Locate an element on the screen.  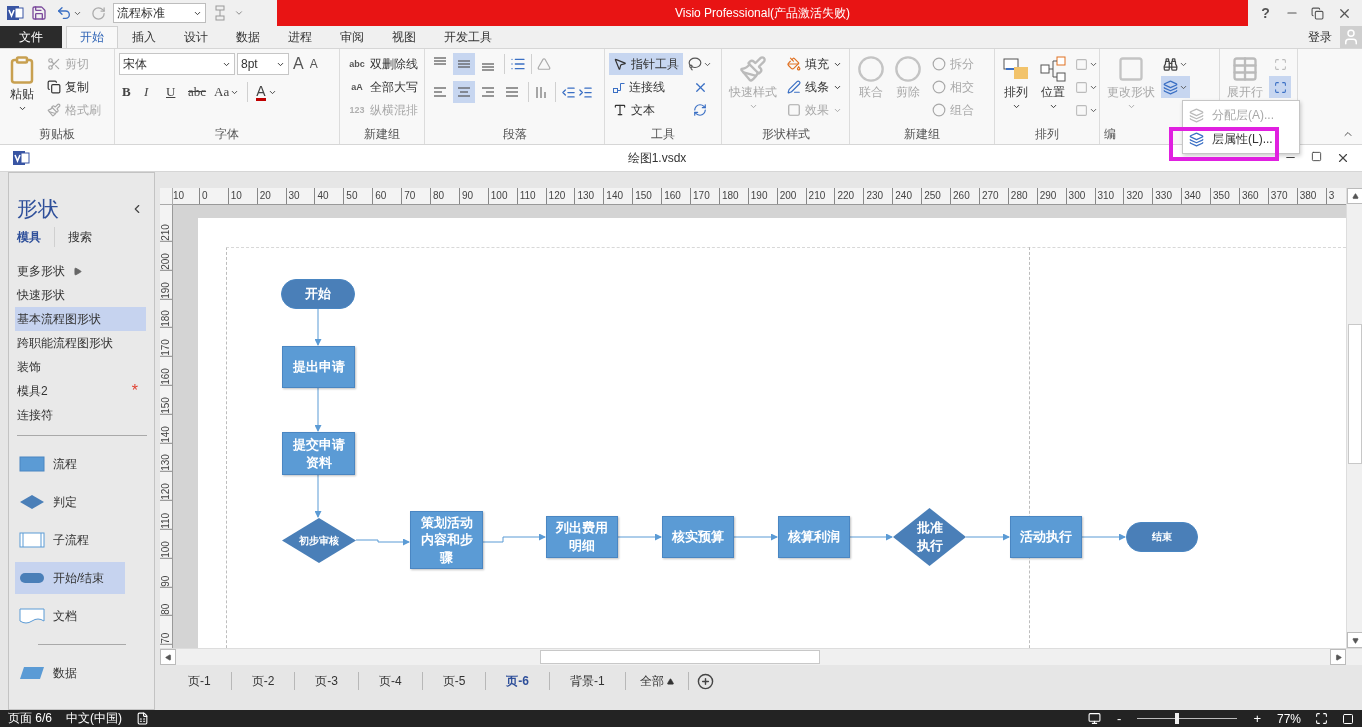
scroll-left-button is located at coordinates (168, 657).